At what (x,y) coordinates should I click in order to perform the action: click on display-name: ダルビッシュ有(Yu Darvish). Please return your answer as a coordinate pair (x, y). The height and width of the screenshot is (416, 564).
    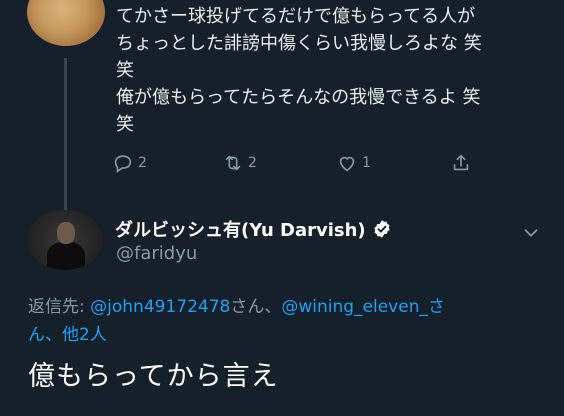
    Looking at the image, I should click on (240, 229).